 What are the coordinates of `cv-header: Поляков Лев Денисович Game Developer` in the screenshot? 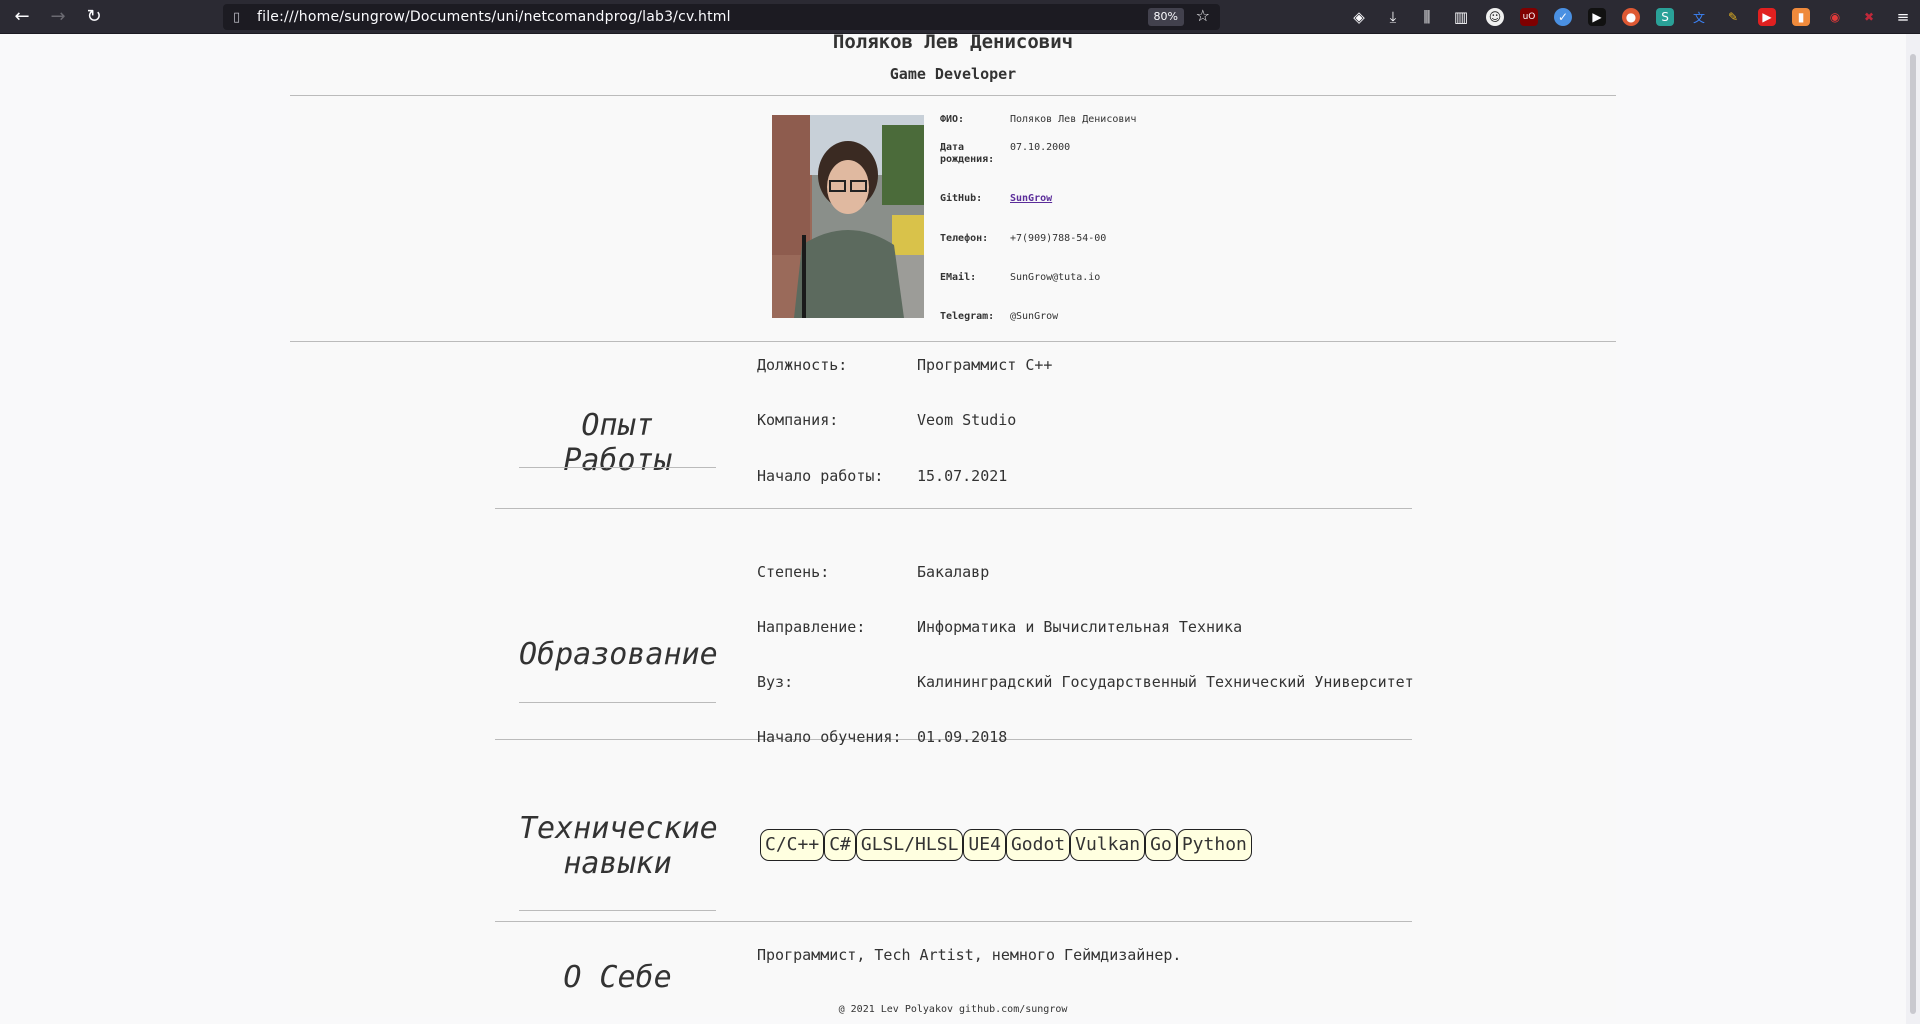 It's located at (953, 65).